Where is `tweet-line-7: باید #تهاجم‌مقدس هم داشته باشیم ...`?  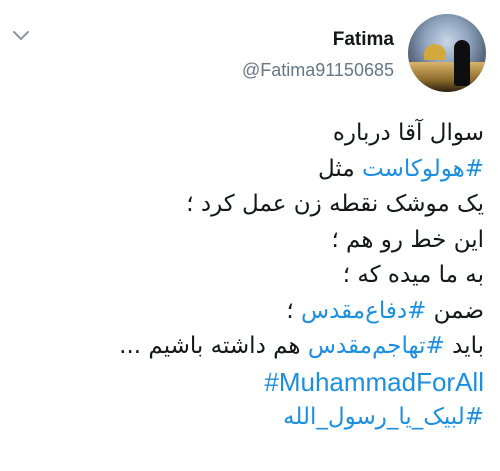 tweet-line-7: باید #تهاجم‌مقدس هم داشته باشیم ... is located at coordinates (301, 346).